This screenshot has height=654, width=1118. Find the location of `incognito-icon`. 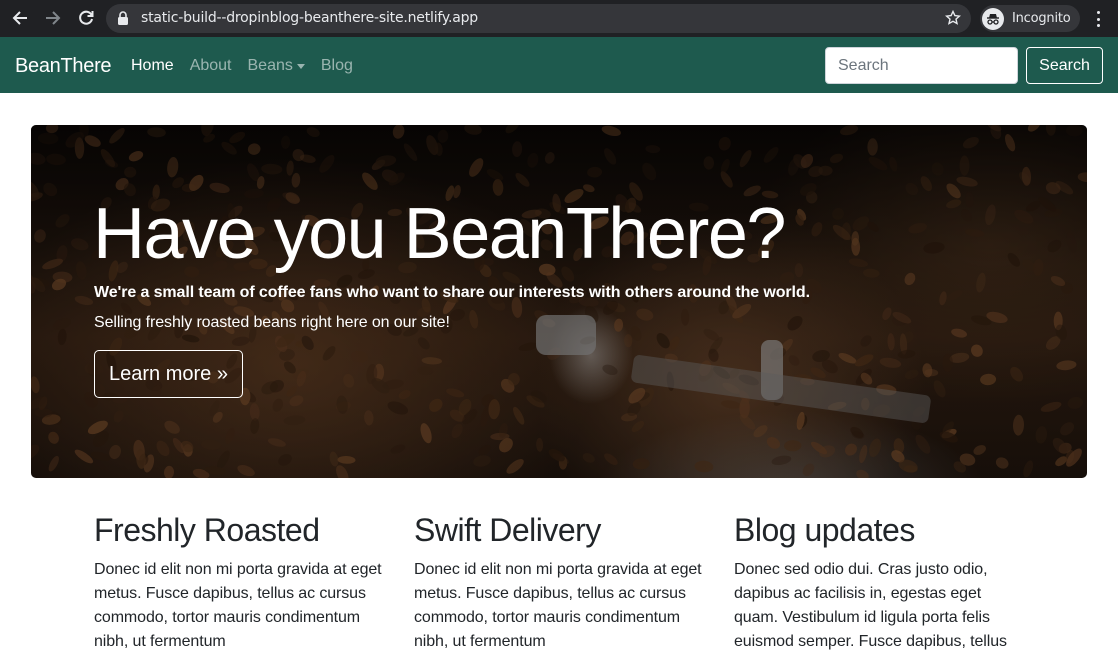

incognito-icon is located at coordinates (993, 18).